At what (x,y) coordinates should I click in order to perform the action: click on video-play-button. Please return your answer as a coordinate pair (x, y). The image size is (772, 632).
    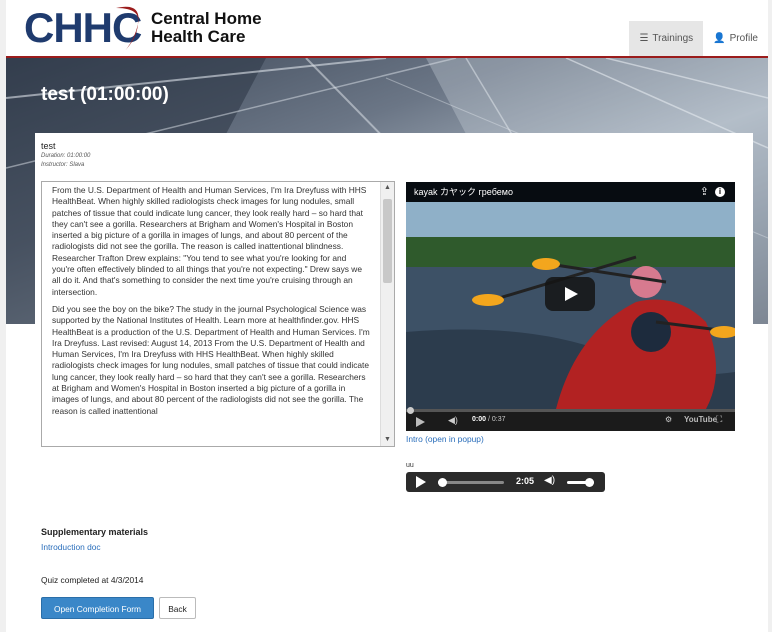
    Looking at the image, I should click on (570, 294).